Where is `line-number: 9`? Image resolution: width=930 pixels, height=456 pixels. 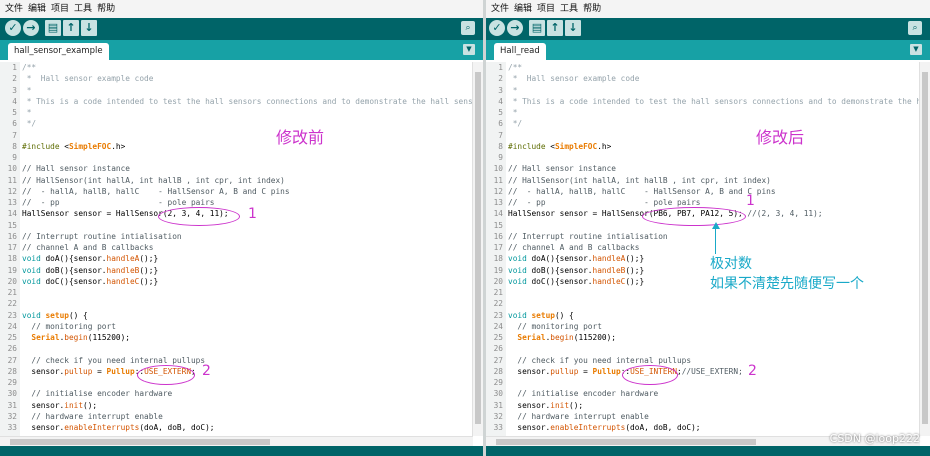
line-number: 9 is located at coordinates (14, 157).